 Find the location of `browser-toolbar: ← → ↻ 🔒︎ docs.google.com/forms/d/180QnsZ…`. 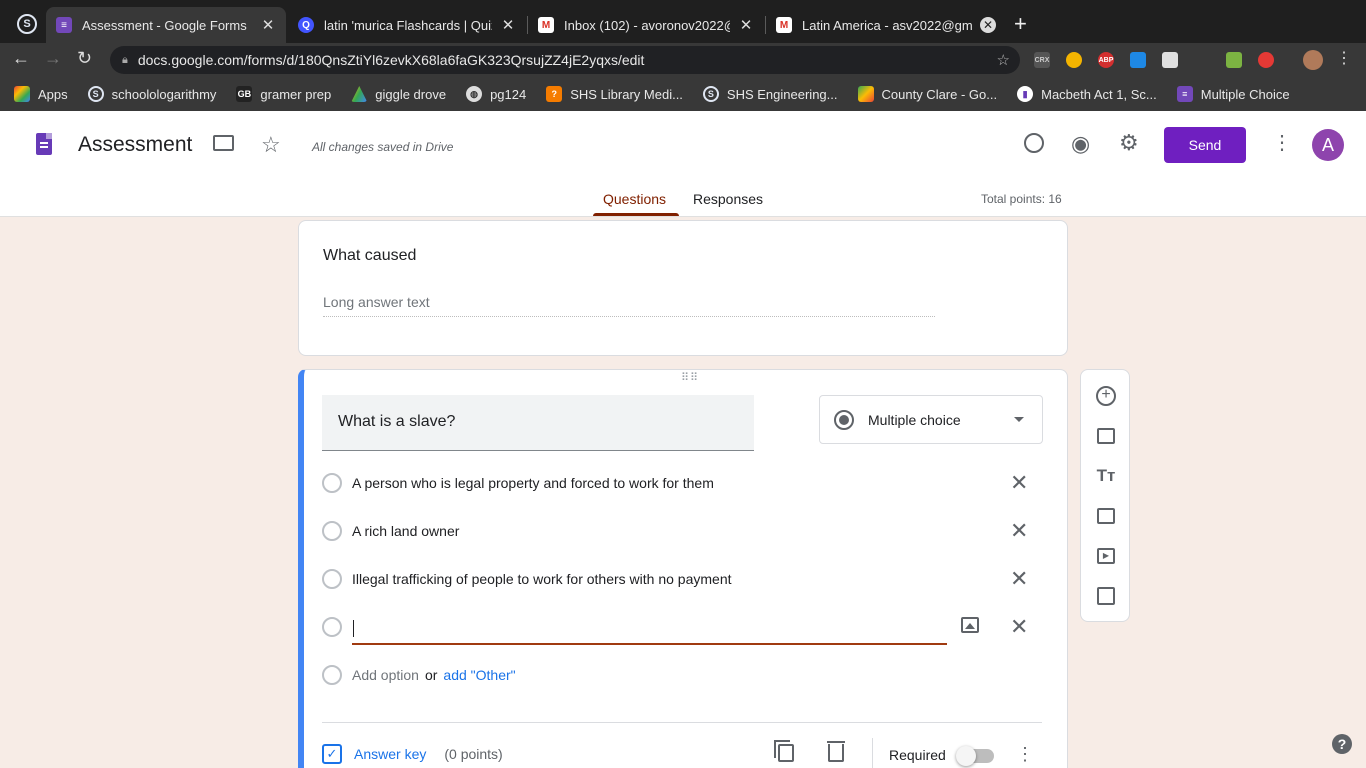

browser-toolbar: ← → ↻ 🔒︎ docs.google.com/forms/d/180QnsZ… is located at coordinates (683, 60).